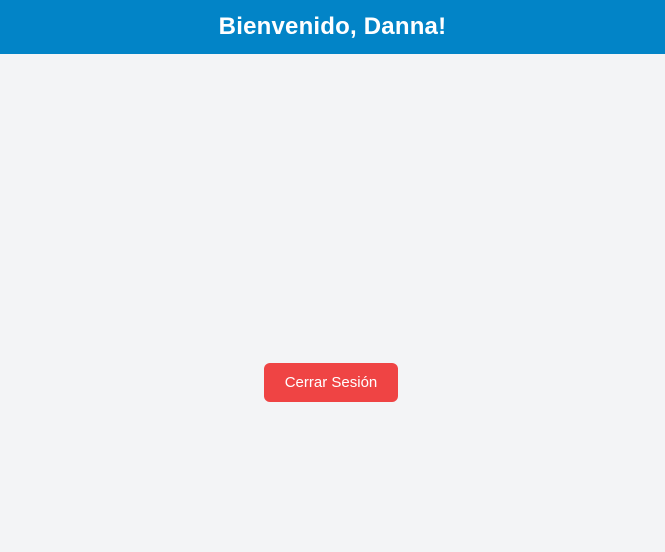 This screenshot has height=552, width=665. I want to click on header-bar: Bienvenido, Danna!, so click(332, 27).